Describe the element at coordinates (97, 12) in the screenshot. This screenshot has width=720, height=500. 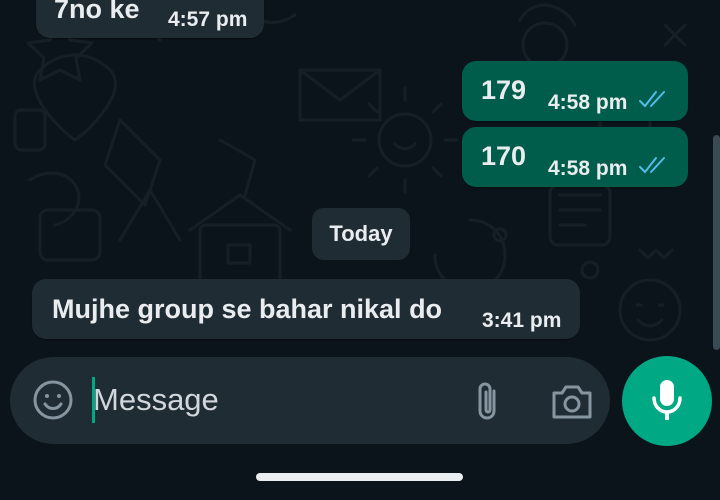
I see `message-text: 7no ke` at that location.